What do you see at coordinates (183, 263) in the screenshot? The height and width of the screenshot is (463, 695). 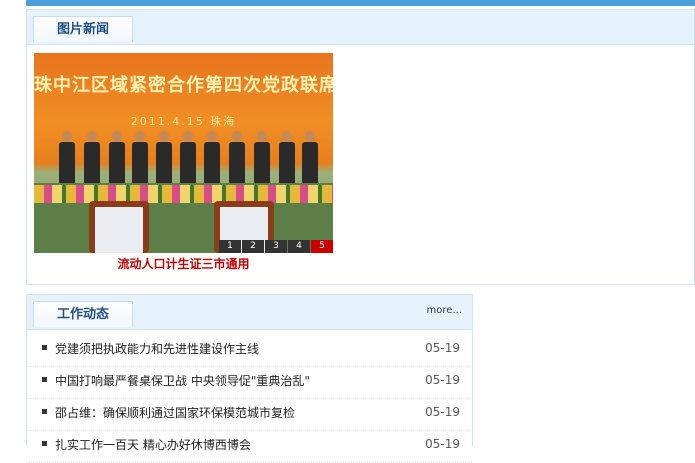 I see `photo-caption-link: 流动人口计生证三市通用` at bounding box center [183, 263].